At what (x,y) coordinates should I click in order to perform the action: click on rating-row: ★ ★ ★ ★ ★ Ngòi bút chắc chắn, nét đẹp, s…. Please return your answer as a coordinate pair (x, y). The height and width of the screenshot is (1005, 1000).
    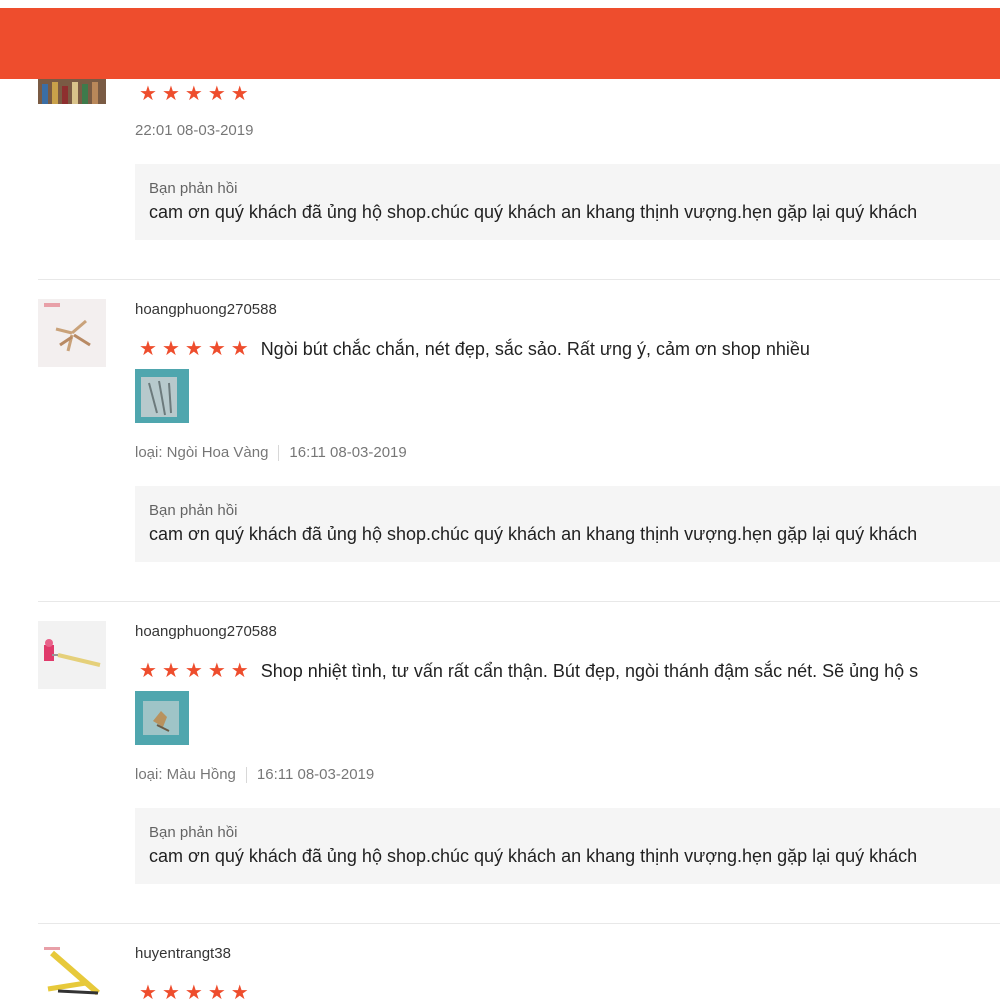
    Looking at the image, I should click on (472, 349).